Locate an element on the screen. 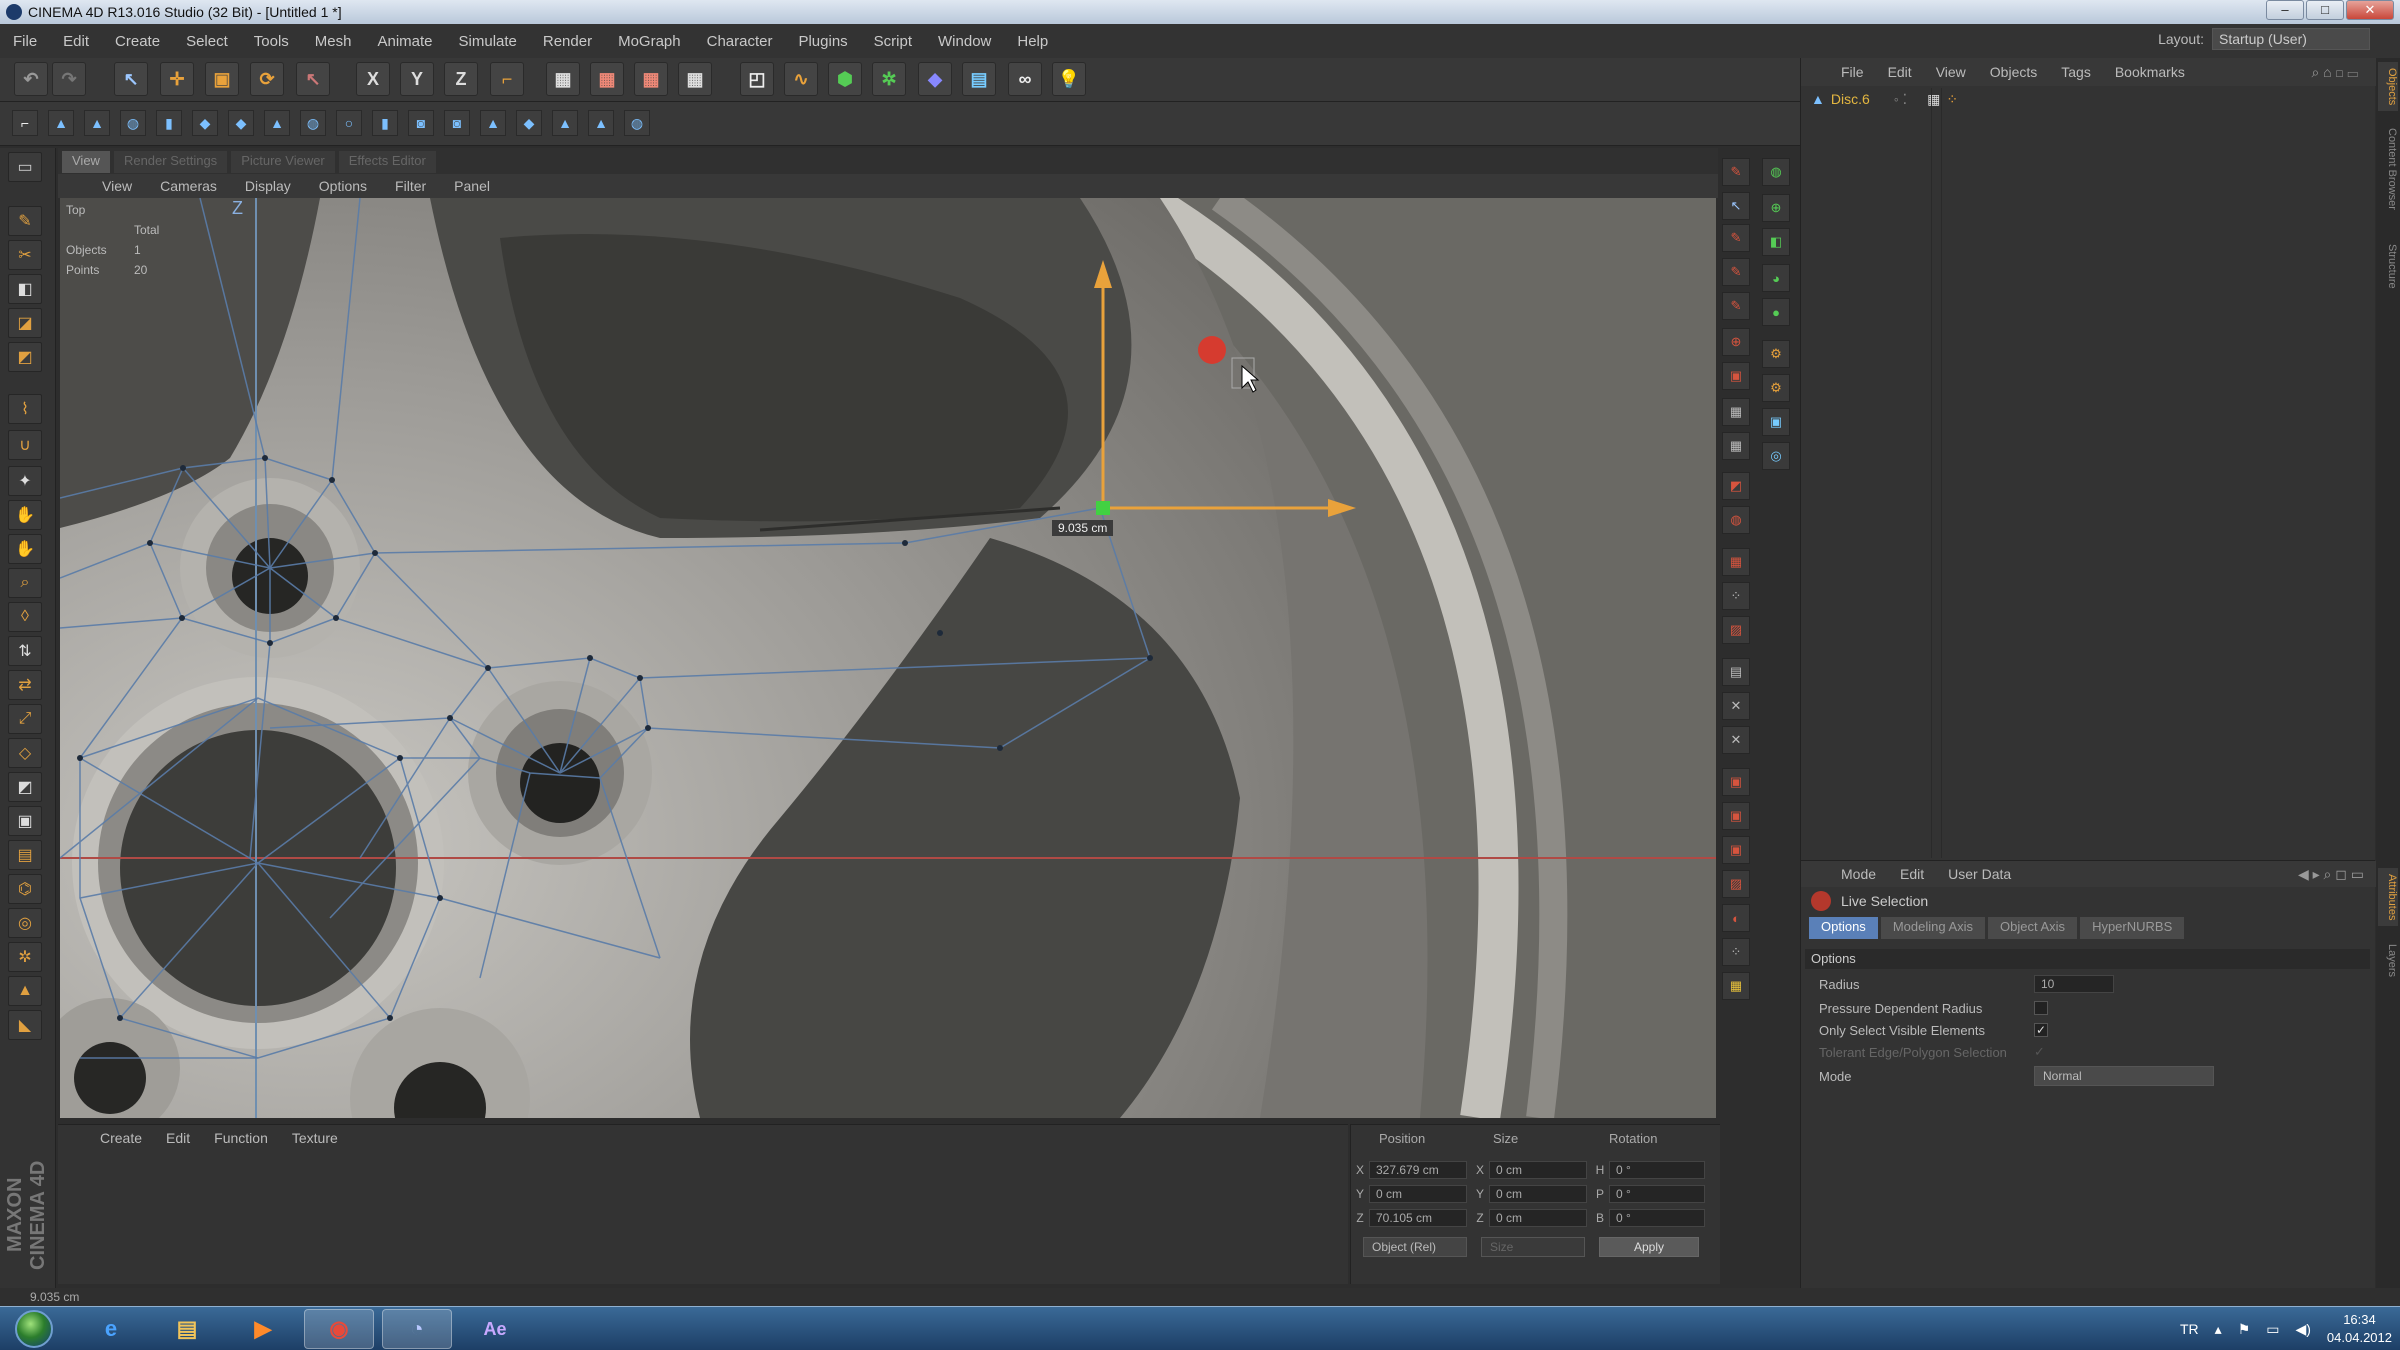  melt-icon: ◣ is located at coordinates (25, 1025).